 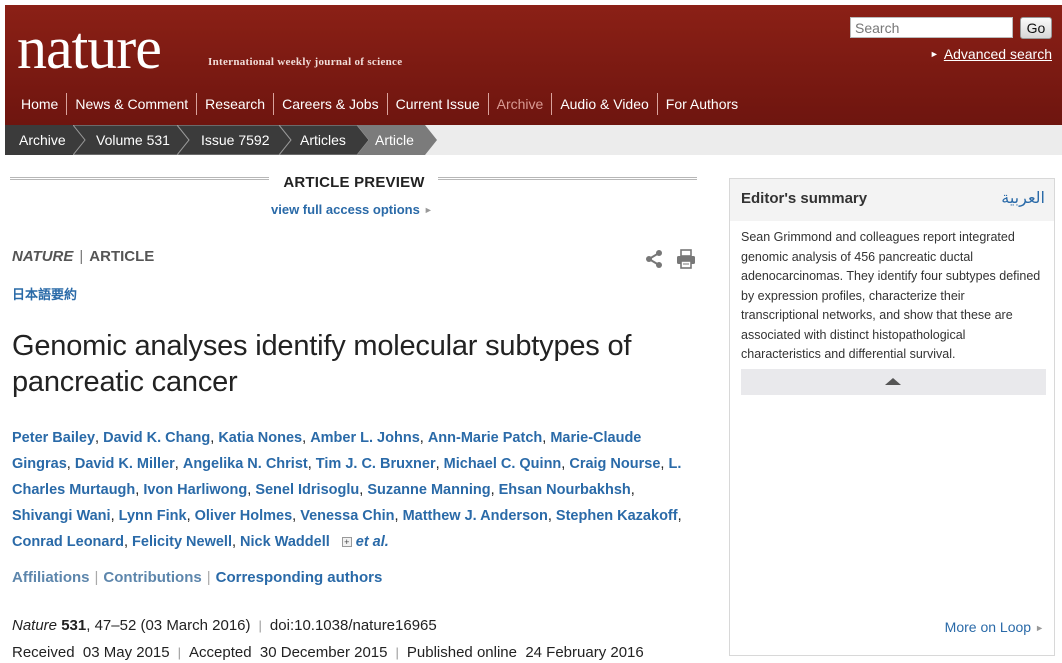 I want to click on breadcrumb-label: Volume 531, so click(x=133, y=140).